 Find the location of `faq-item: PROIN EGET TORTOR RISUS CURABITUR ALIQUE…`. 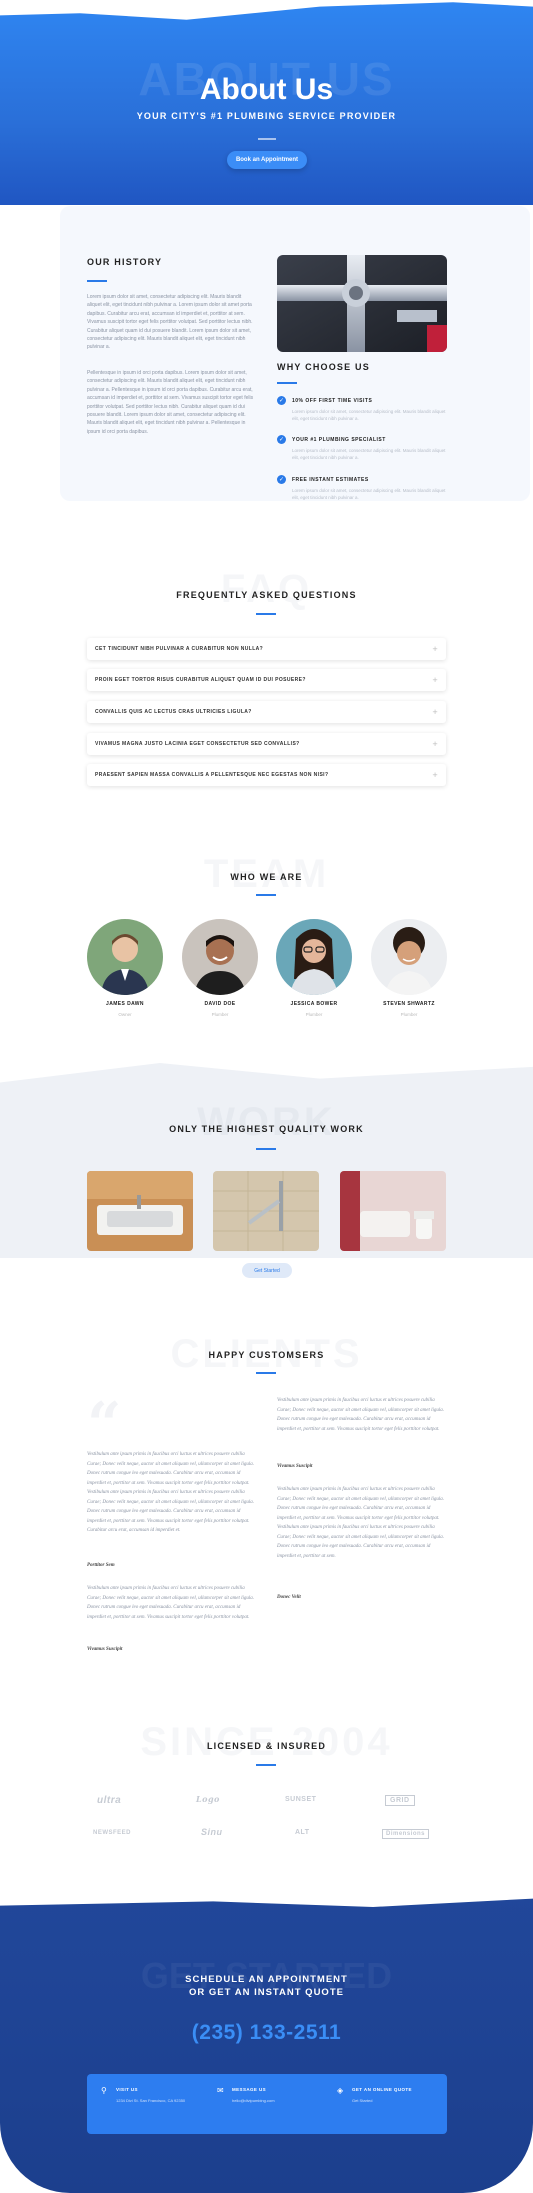

faq-item: PROIN EGET TORTOR RISUS CURABITUR ALIQUE… is located at coordinates (266, 680).